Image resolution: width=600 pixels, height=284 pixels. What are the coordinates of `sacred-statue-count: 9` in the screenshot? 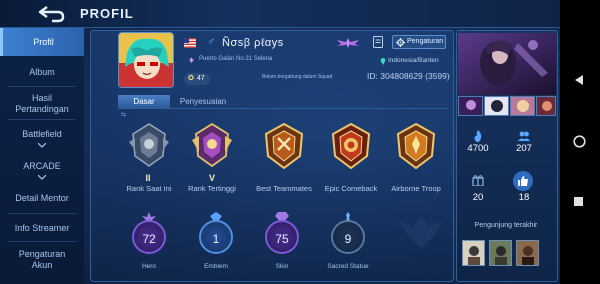 It's located at (348, 237).